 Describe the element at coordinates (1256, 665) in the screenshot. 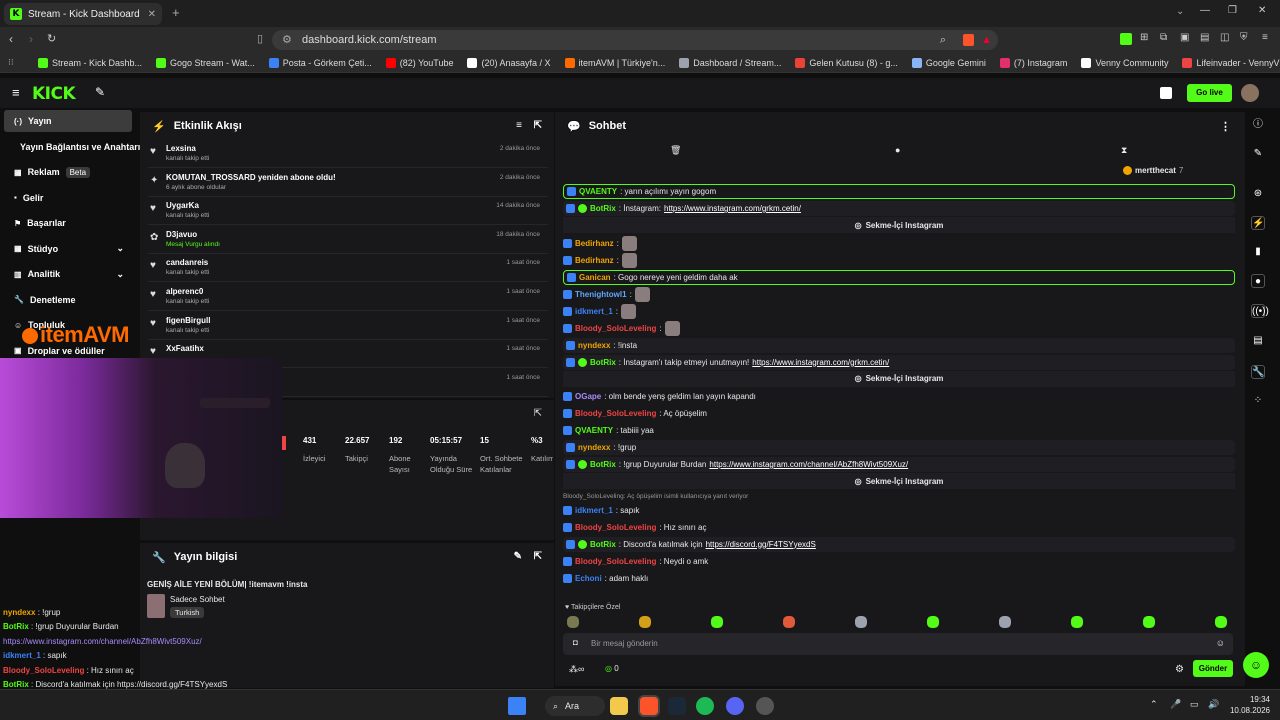

I see `support-chat-button: ☺` at that location.